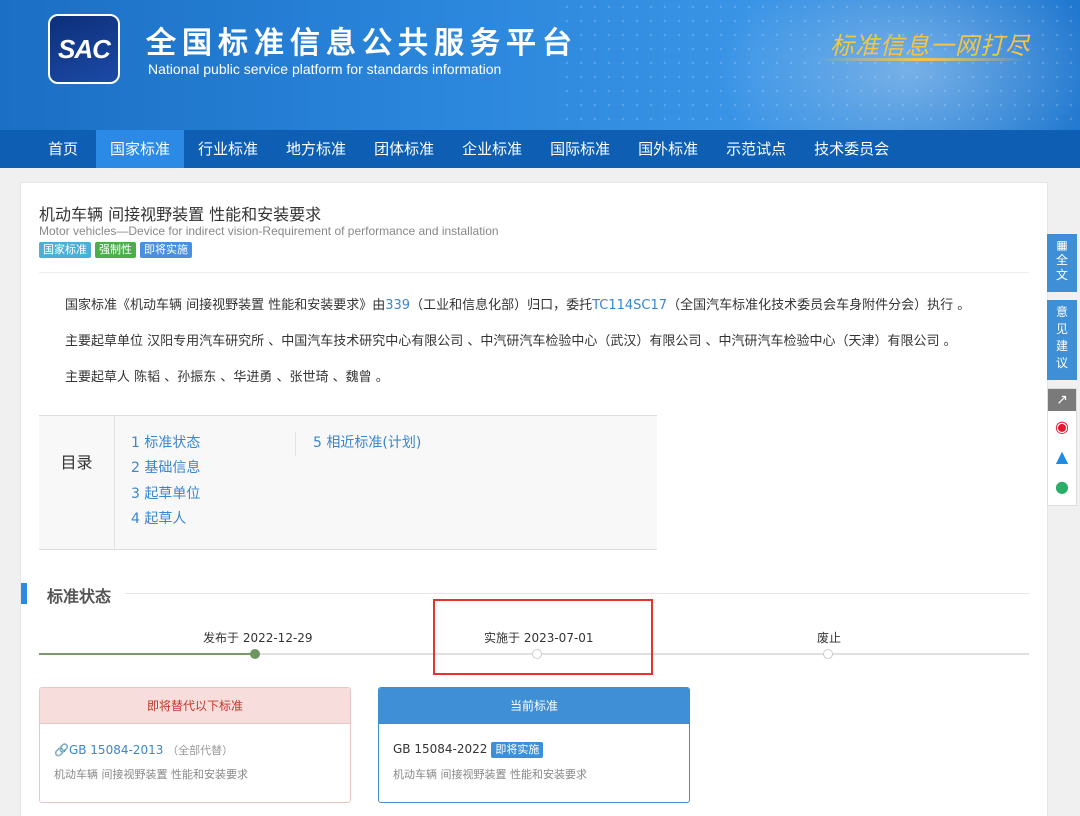  I want to click on ministry-link: 339, so click(397, 305).